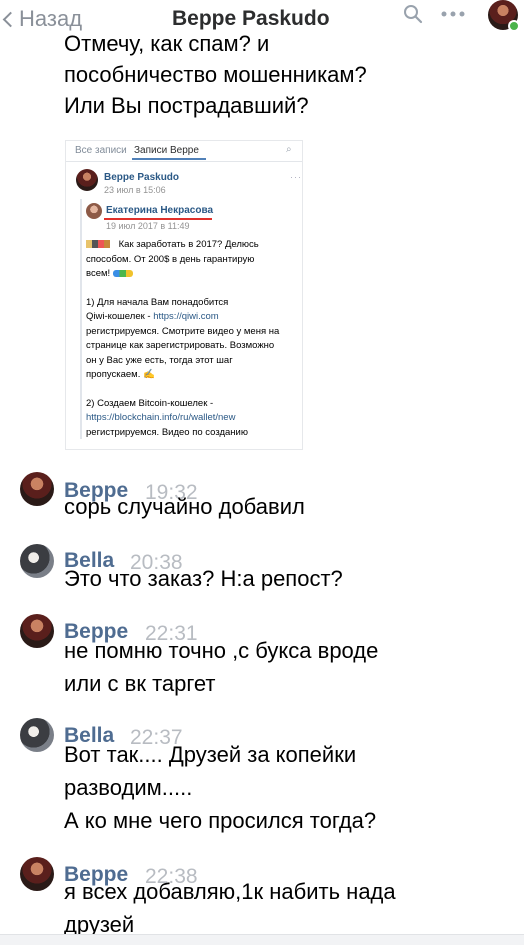 This screenshot has height=945, width=524. Describe the element at coordinates (262, 939) in the screenshot. I see `bottom-bar` at that location.